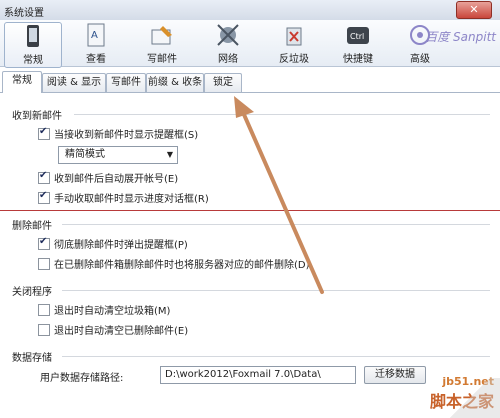 This screenshot has height=418, width=500. What do you see at coordinates (279, 195) in the screenshot?
I see `annotation-arrow` at bounding box center [279, 195].